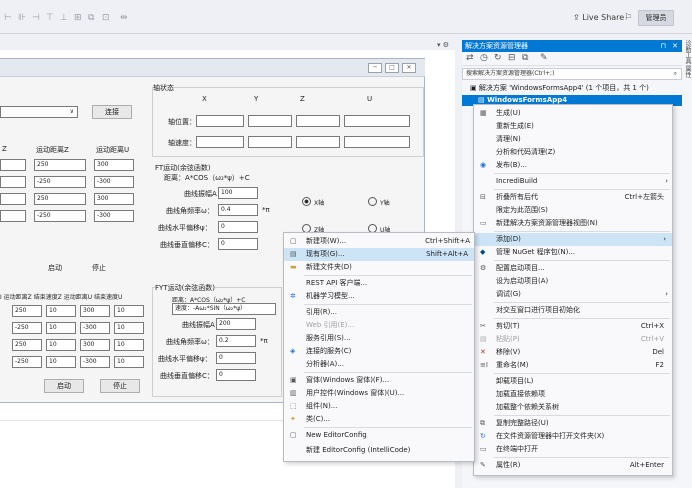 The image size is (692, 488). Describe the element at coordinates (656, 18) in the screenshot. I see `admin-button: 管理员` at that location.